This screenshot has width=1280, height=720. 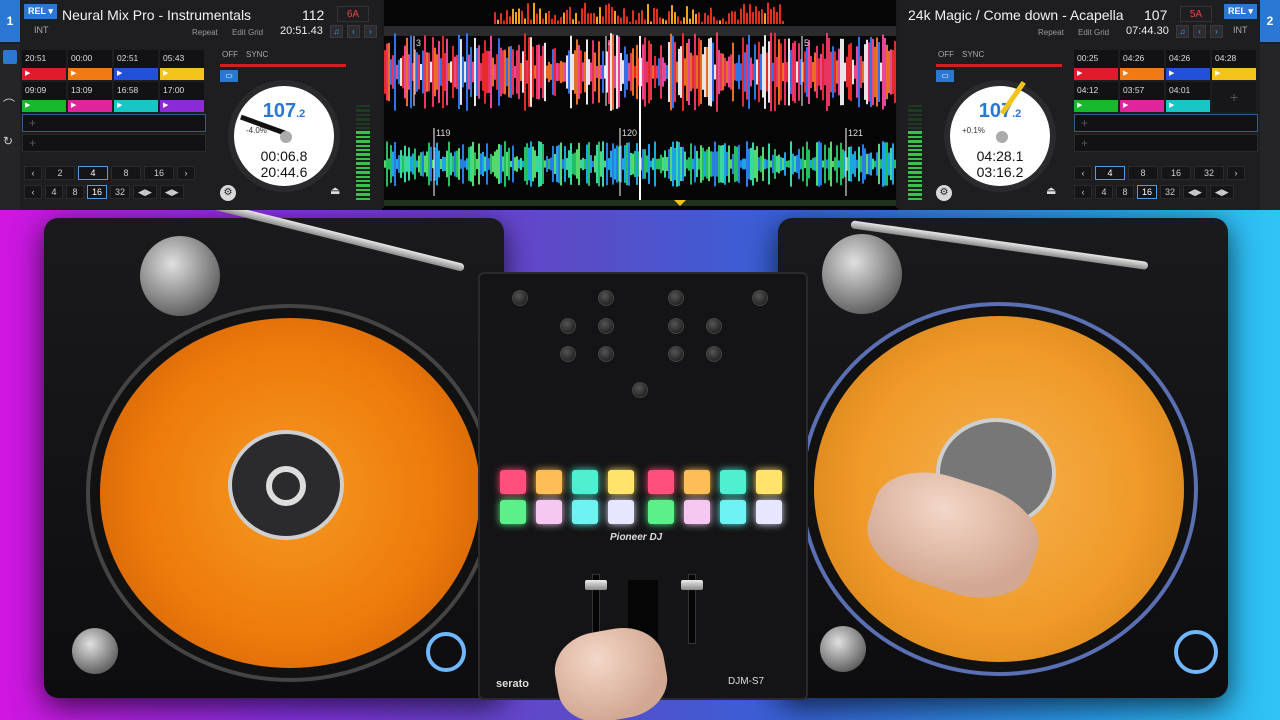 I want to click on loop-icon: ↻, so click(x=8, y=141).